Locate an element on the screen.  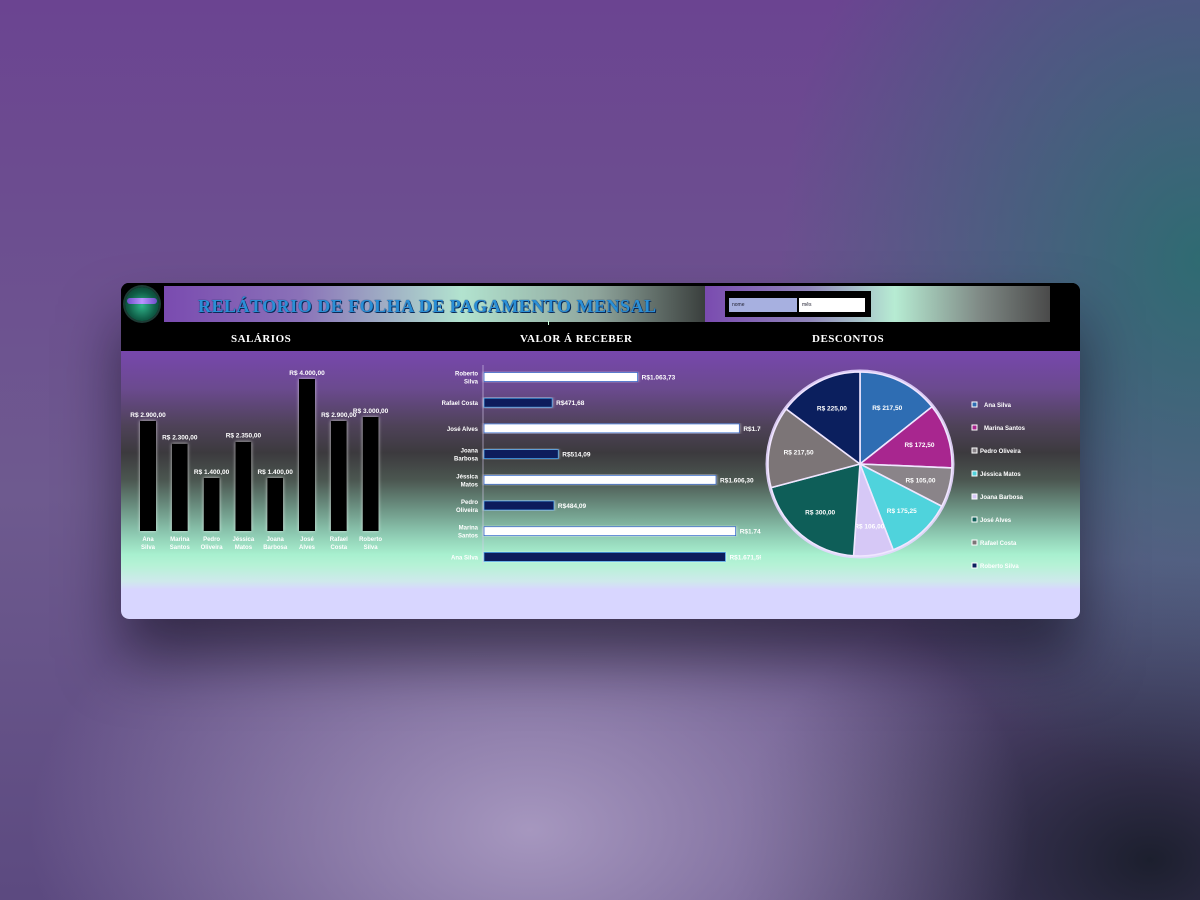
salary-value-label: R$ 3.000,00 is located at coordinates (371, 411).